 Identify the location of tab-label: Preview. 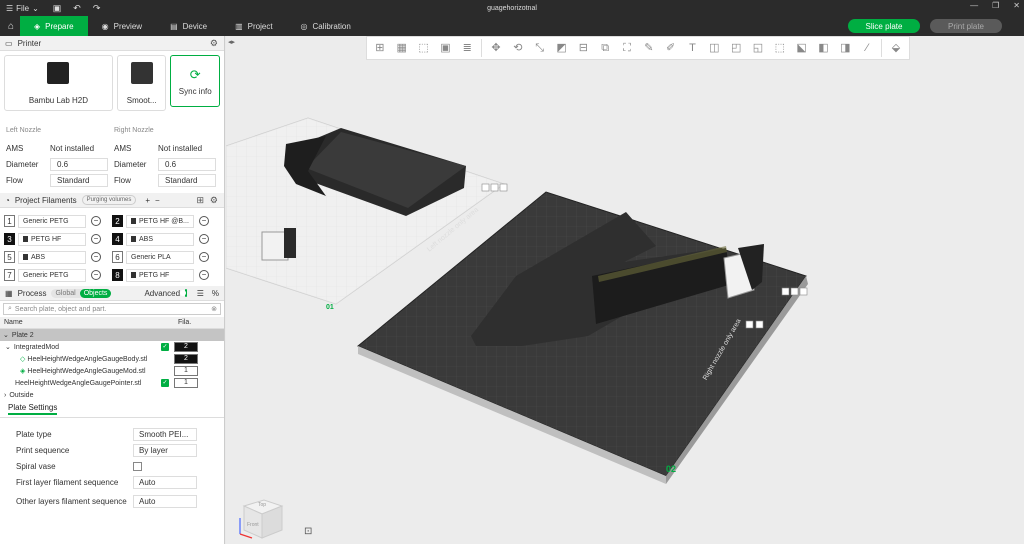
(128, 26).